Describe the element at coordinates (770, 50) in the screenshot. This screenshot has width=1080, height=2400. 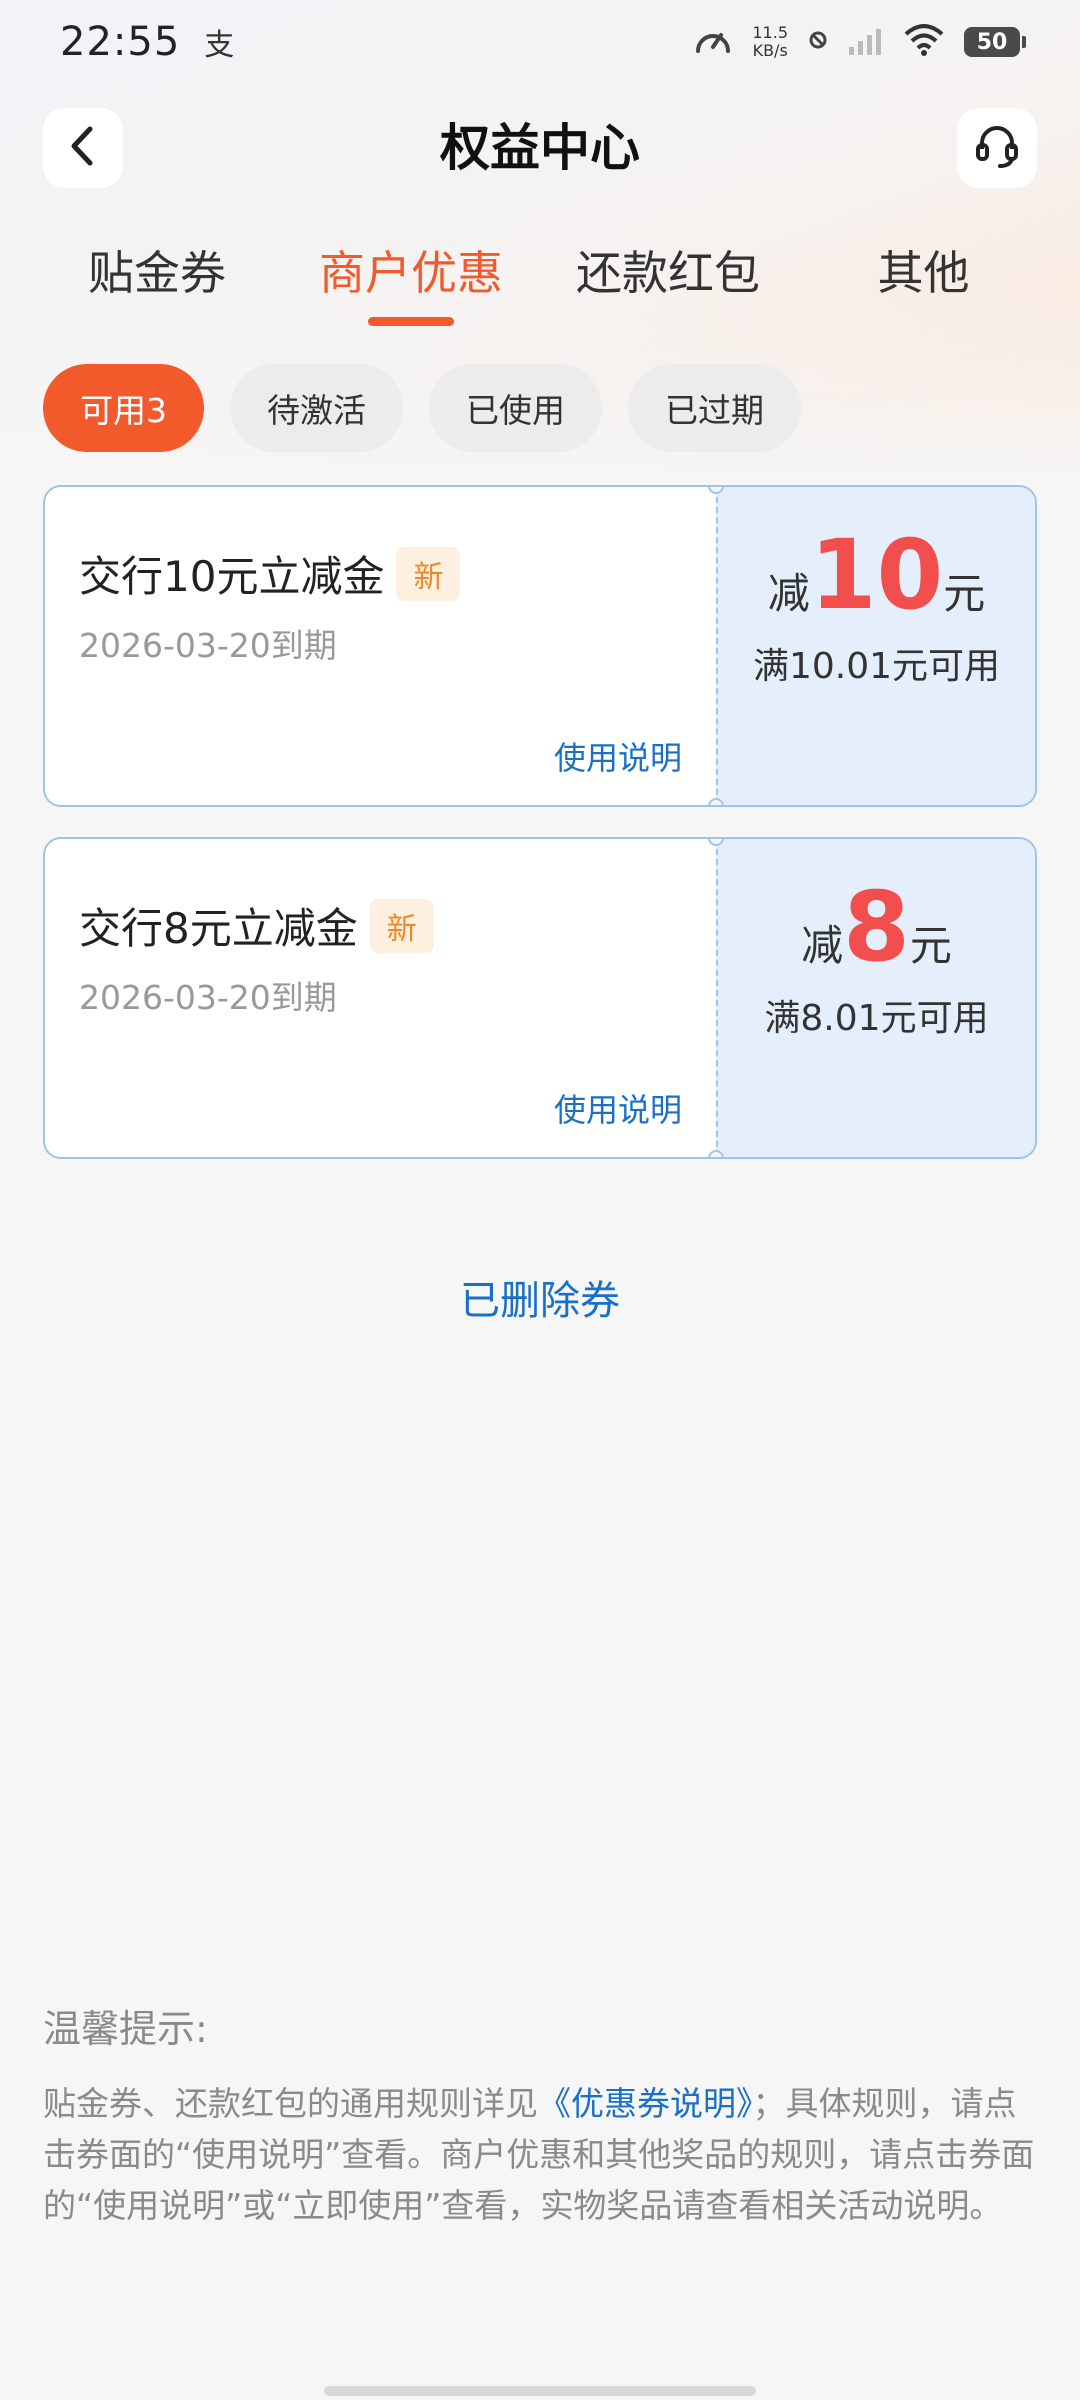
I see `speed-unit: KB/s` at that location.